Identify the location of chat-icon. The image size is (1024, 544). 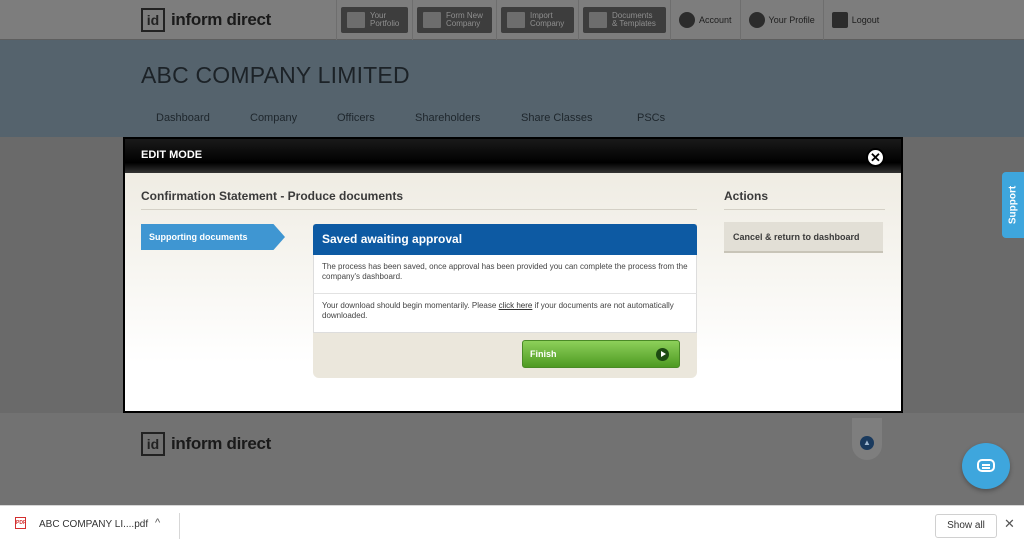
(986, 465).